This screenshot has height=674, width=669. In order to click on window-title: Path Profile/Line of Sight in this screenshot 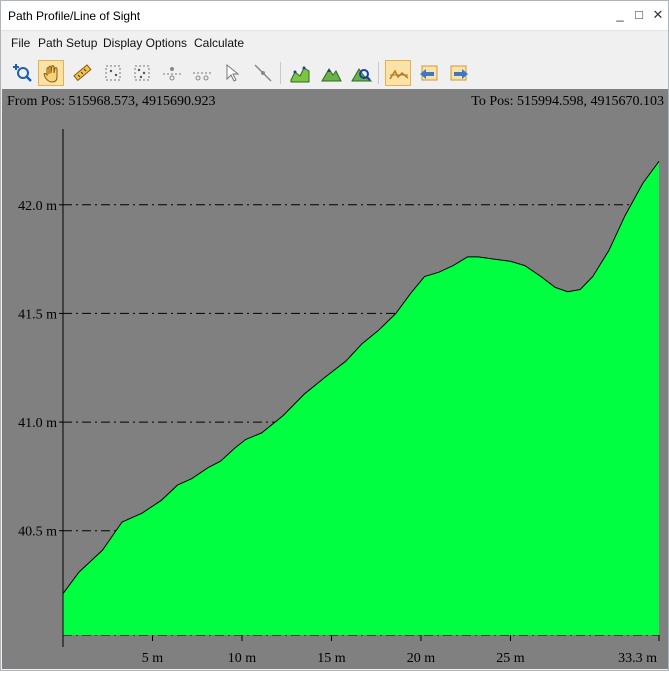, I will do `click(74, 16)`.